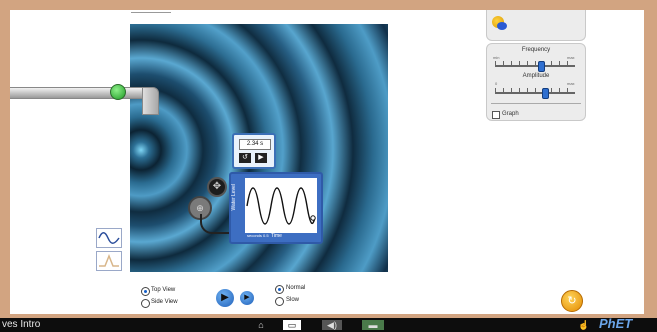  Describe the element at coordinates (245, 158) in the screenshot. I see `rewind-icon: ↺` at that location.